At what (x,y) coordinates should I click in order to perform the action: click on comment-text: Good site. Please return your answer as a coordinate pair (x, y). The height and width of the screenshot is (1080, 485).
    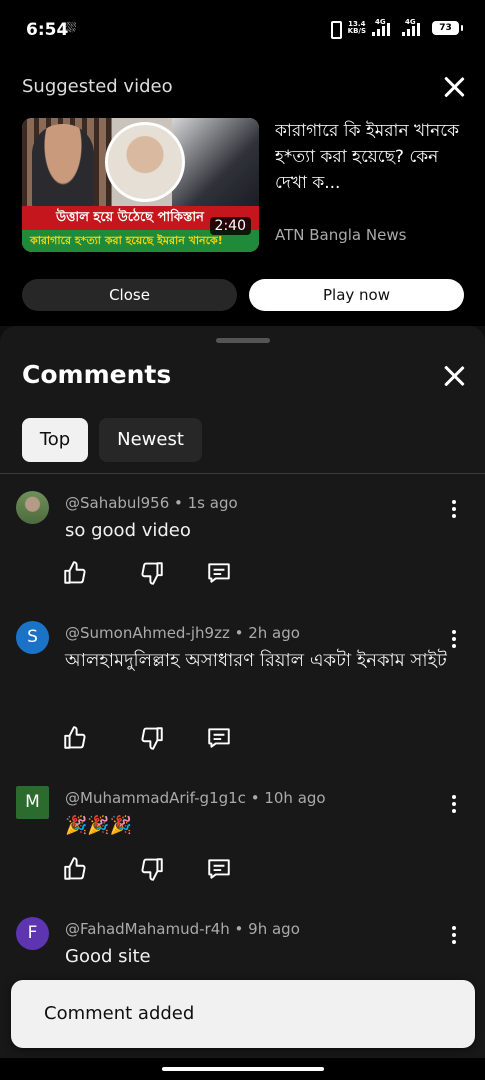
    Looking at the image, I should click on (108, 956).